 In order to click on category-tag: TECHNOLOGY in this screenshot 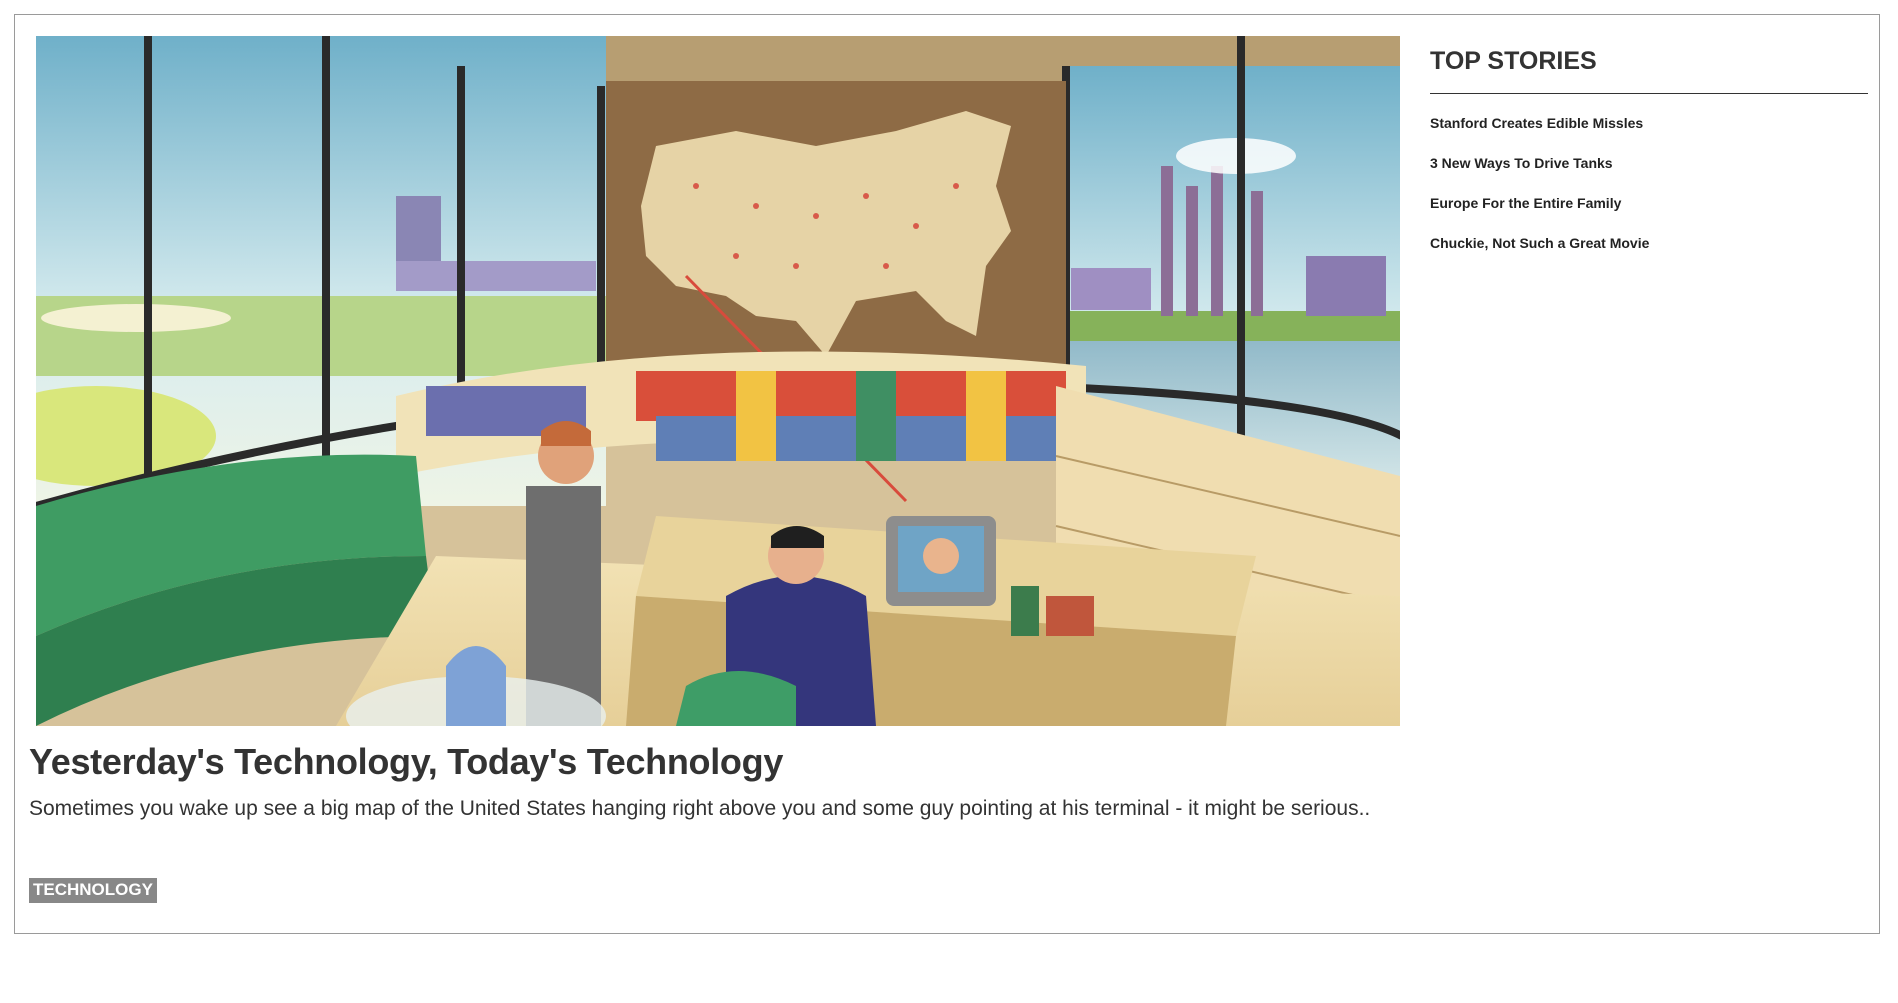, I will do `click(93, 890)`.